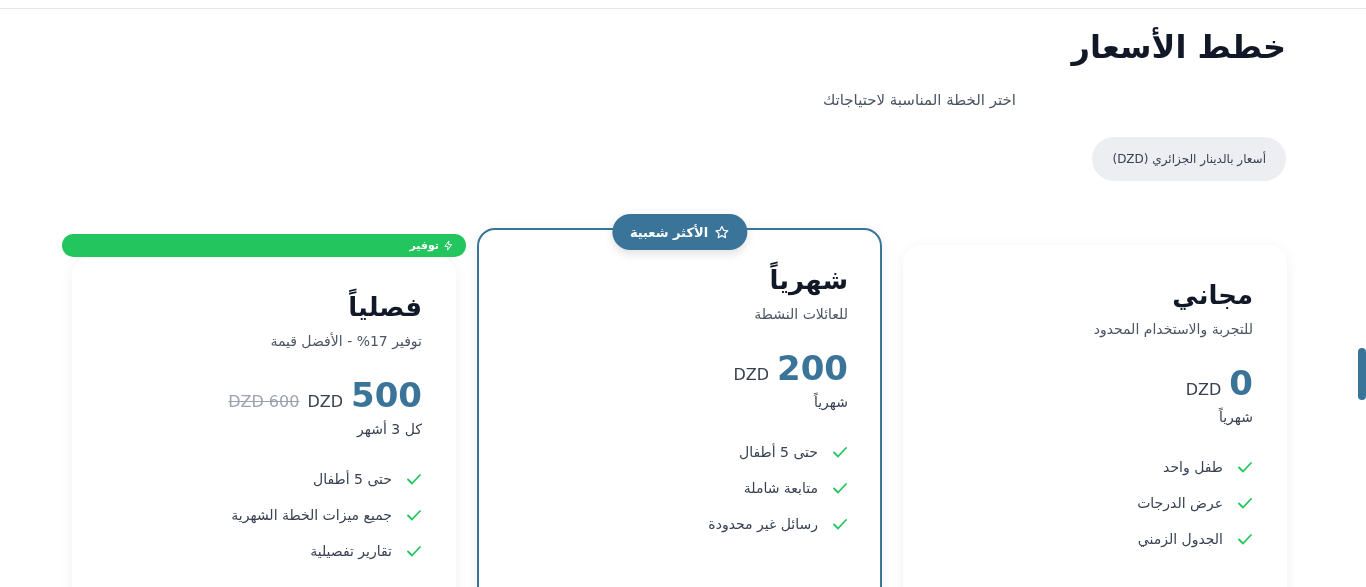 The width and height of the screenshot is (1366, 587). I want to click on saving-ribbon: توفير, so click(264, 245).